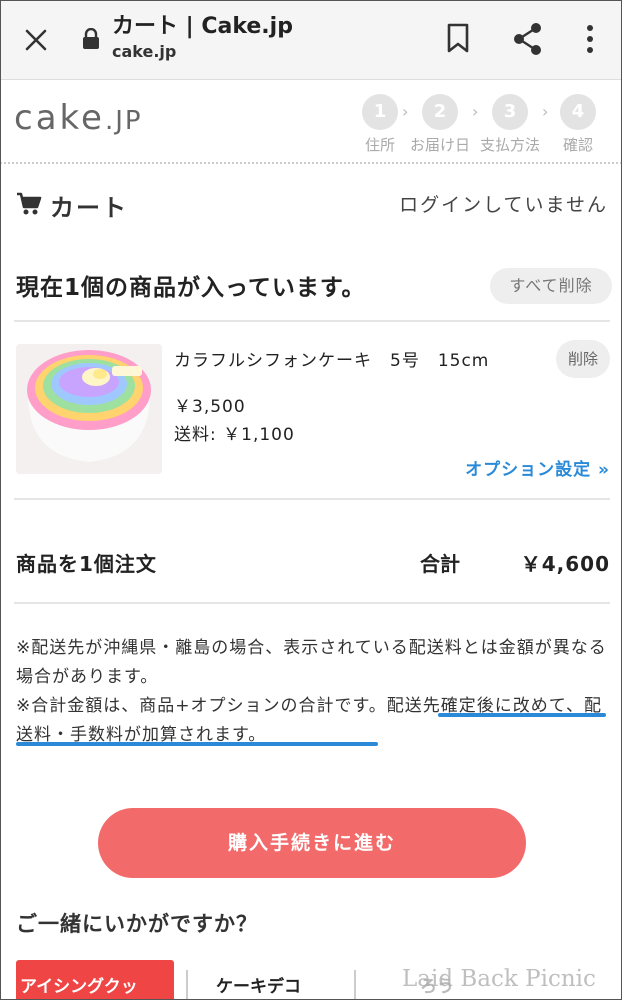 The height and width of the screenshot is (1000, 622). What do you see at coordinates (380, 124) in the screenshot?
I see `step-address: 1 住所` at bounding box center [380, 124].